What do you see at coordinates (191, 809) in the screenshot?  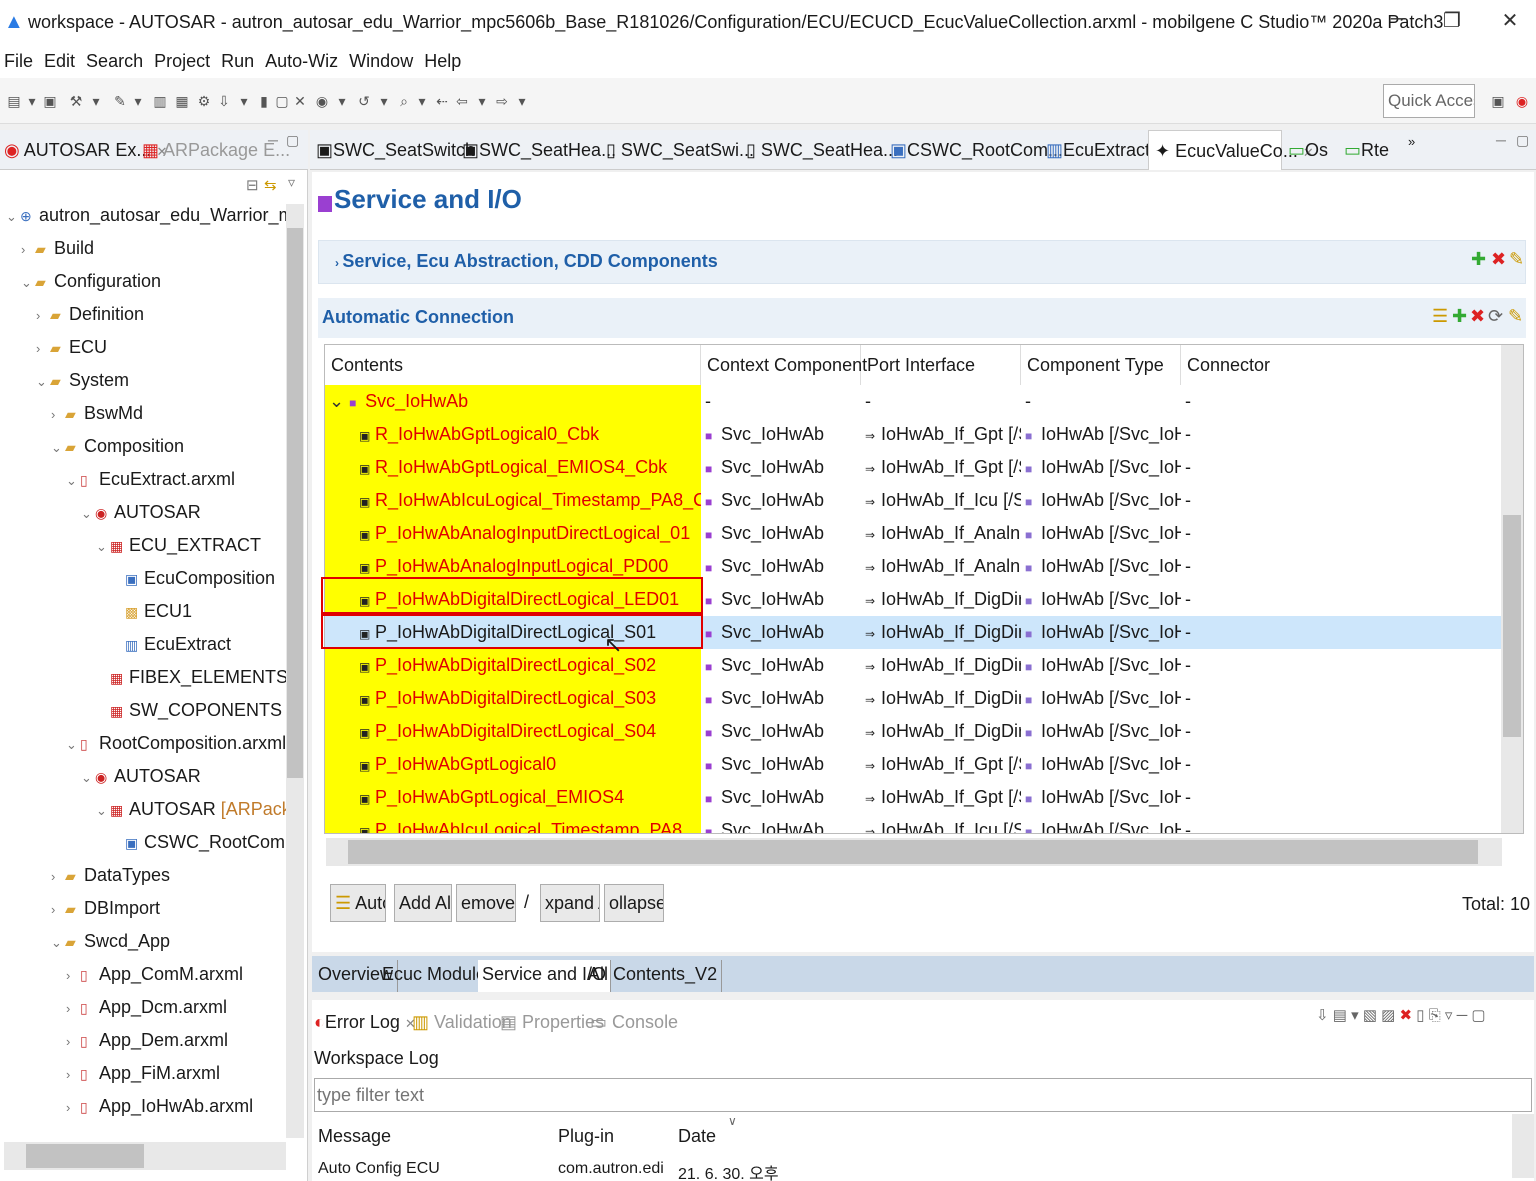 I see `tree-item: ⌄▦ AUTOSAR [ARPackage]` at bounding box center [191, 809].